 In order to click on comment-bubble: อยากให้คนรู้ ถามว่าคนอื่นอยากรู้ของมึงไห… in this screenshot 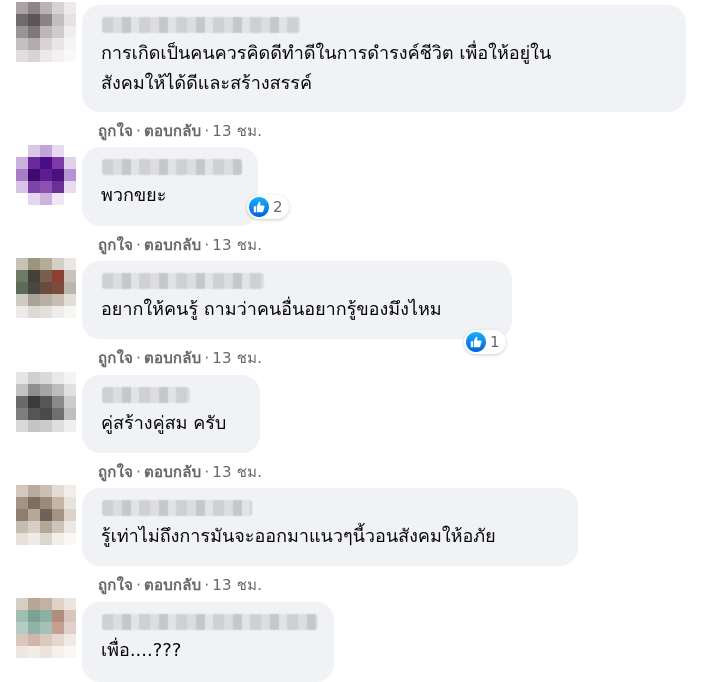, I will do `click(297, 300)`.